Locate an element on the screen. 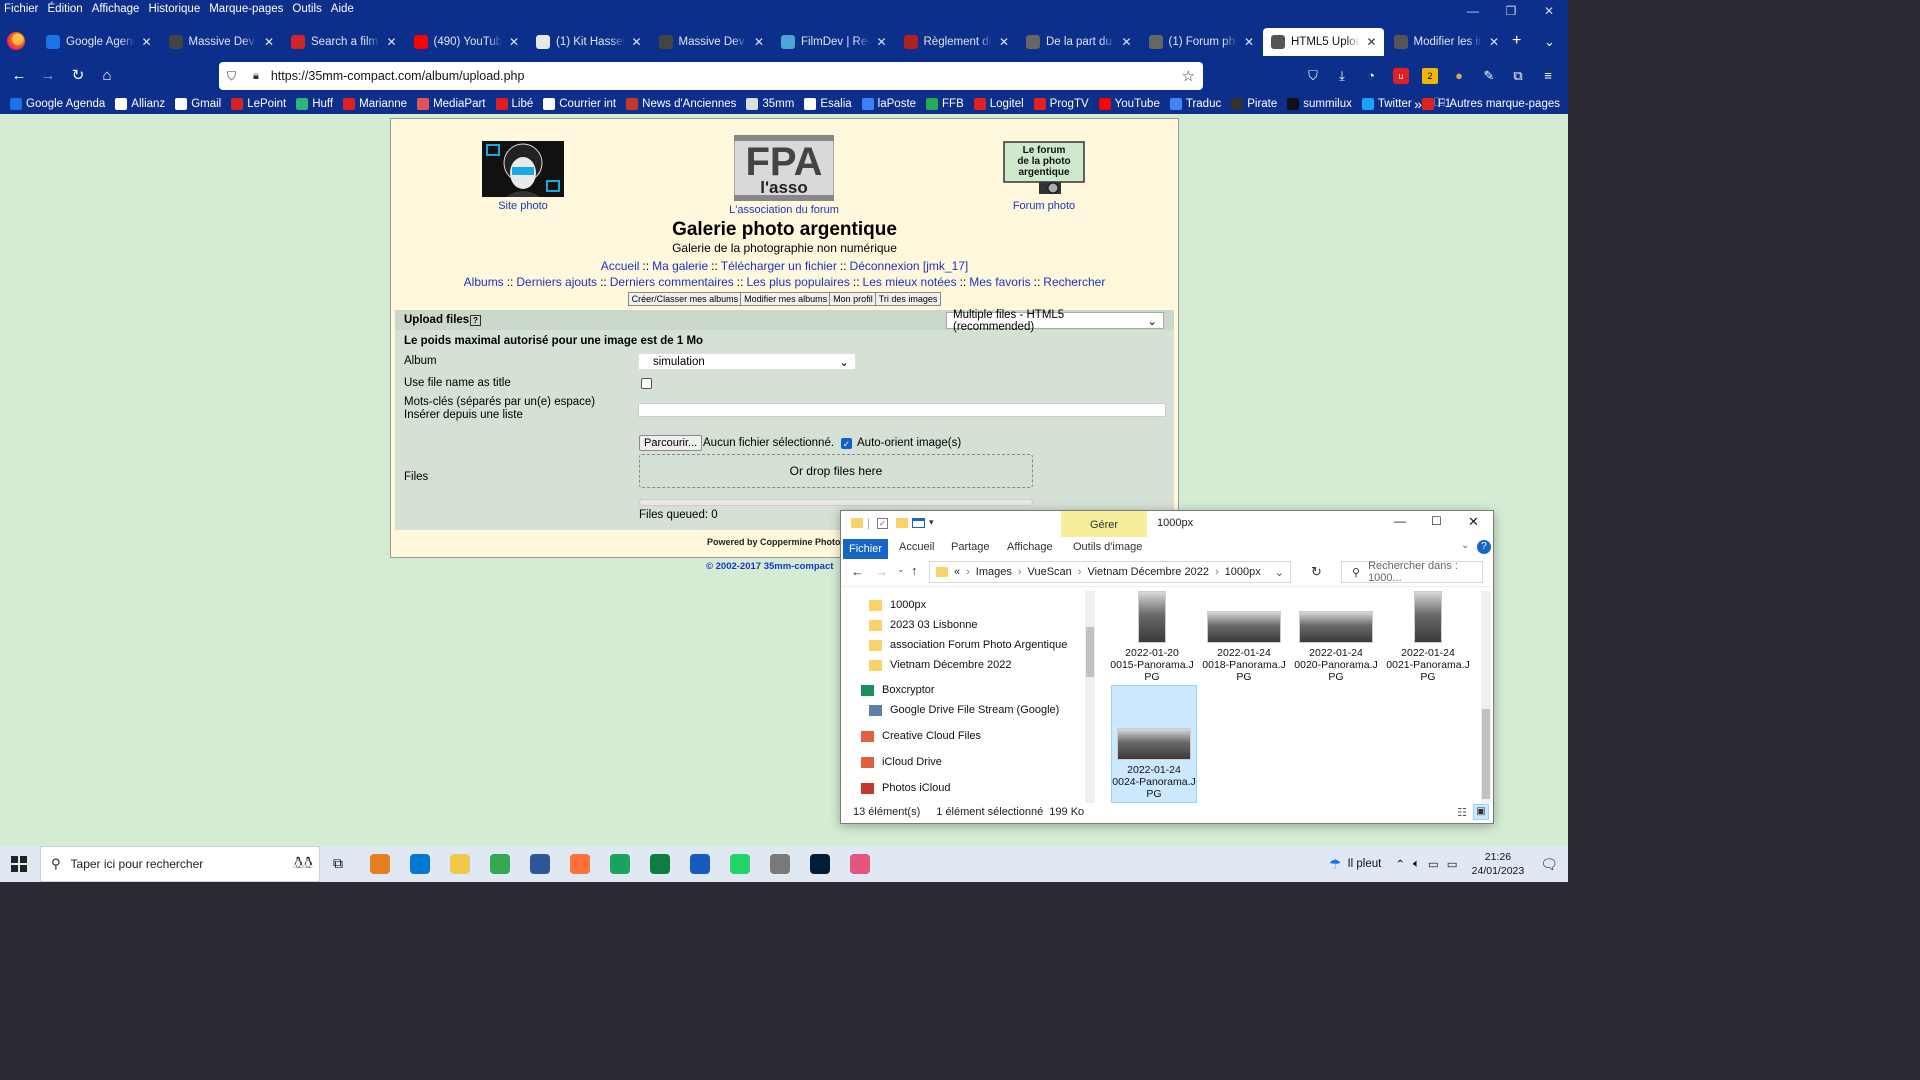 The width and height of the screenshot is (1920, 1080). close-window-button: ✕ is located at coordinates (1549, 12).